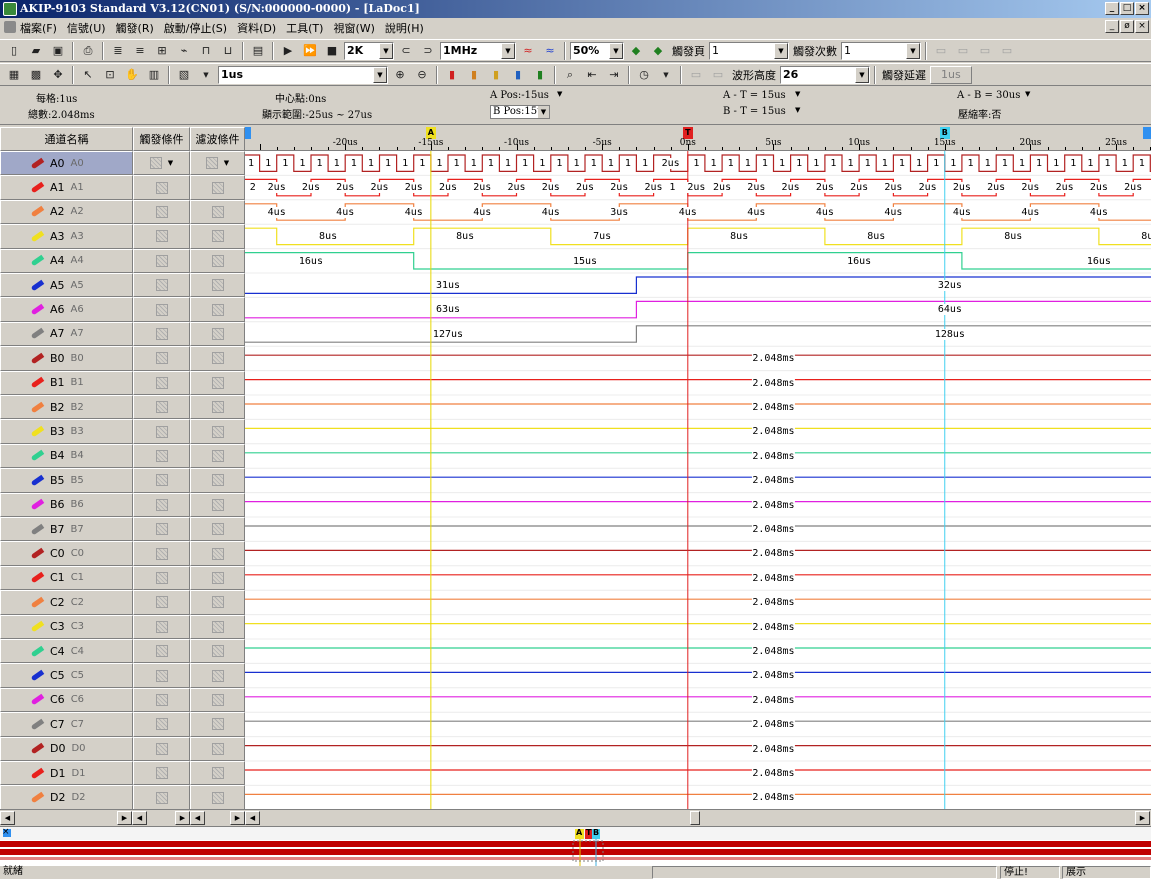 The height and width of the screenshot is (879, 1151). Describe the element at coordinates (66, 748) in the screenshot. I see `channel-name-cell: D0 D0` at that location.